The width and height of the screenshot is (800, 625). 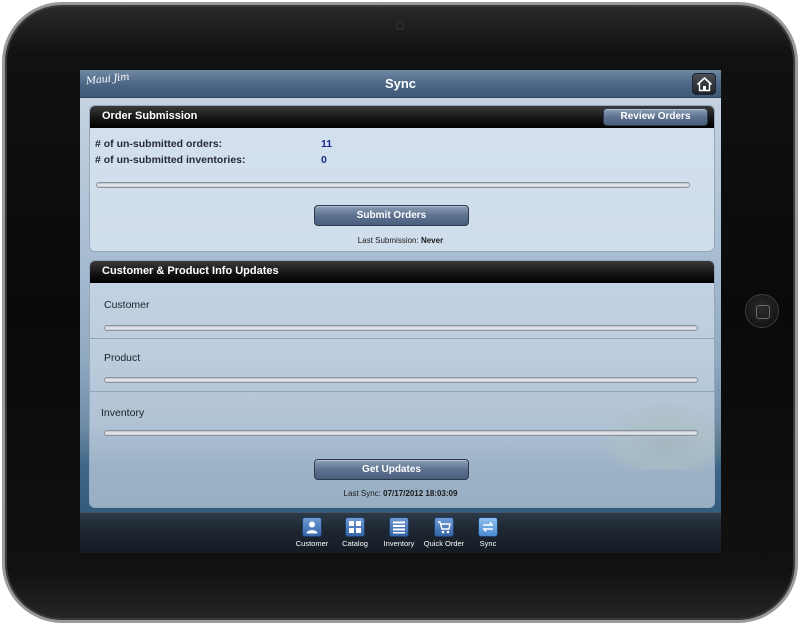 I want to click on last-sync-value: 07/17/2012 18:03:09, so click(x=420, y=493).